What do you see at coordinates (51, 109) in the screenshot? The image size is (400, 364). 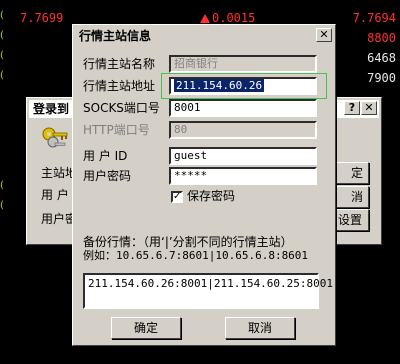 I see `login-dialog-title: 登录到` at bounding box center [51, 109].